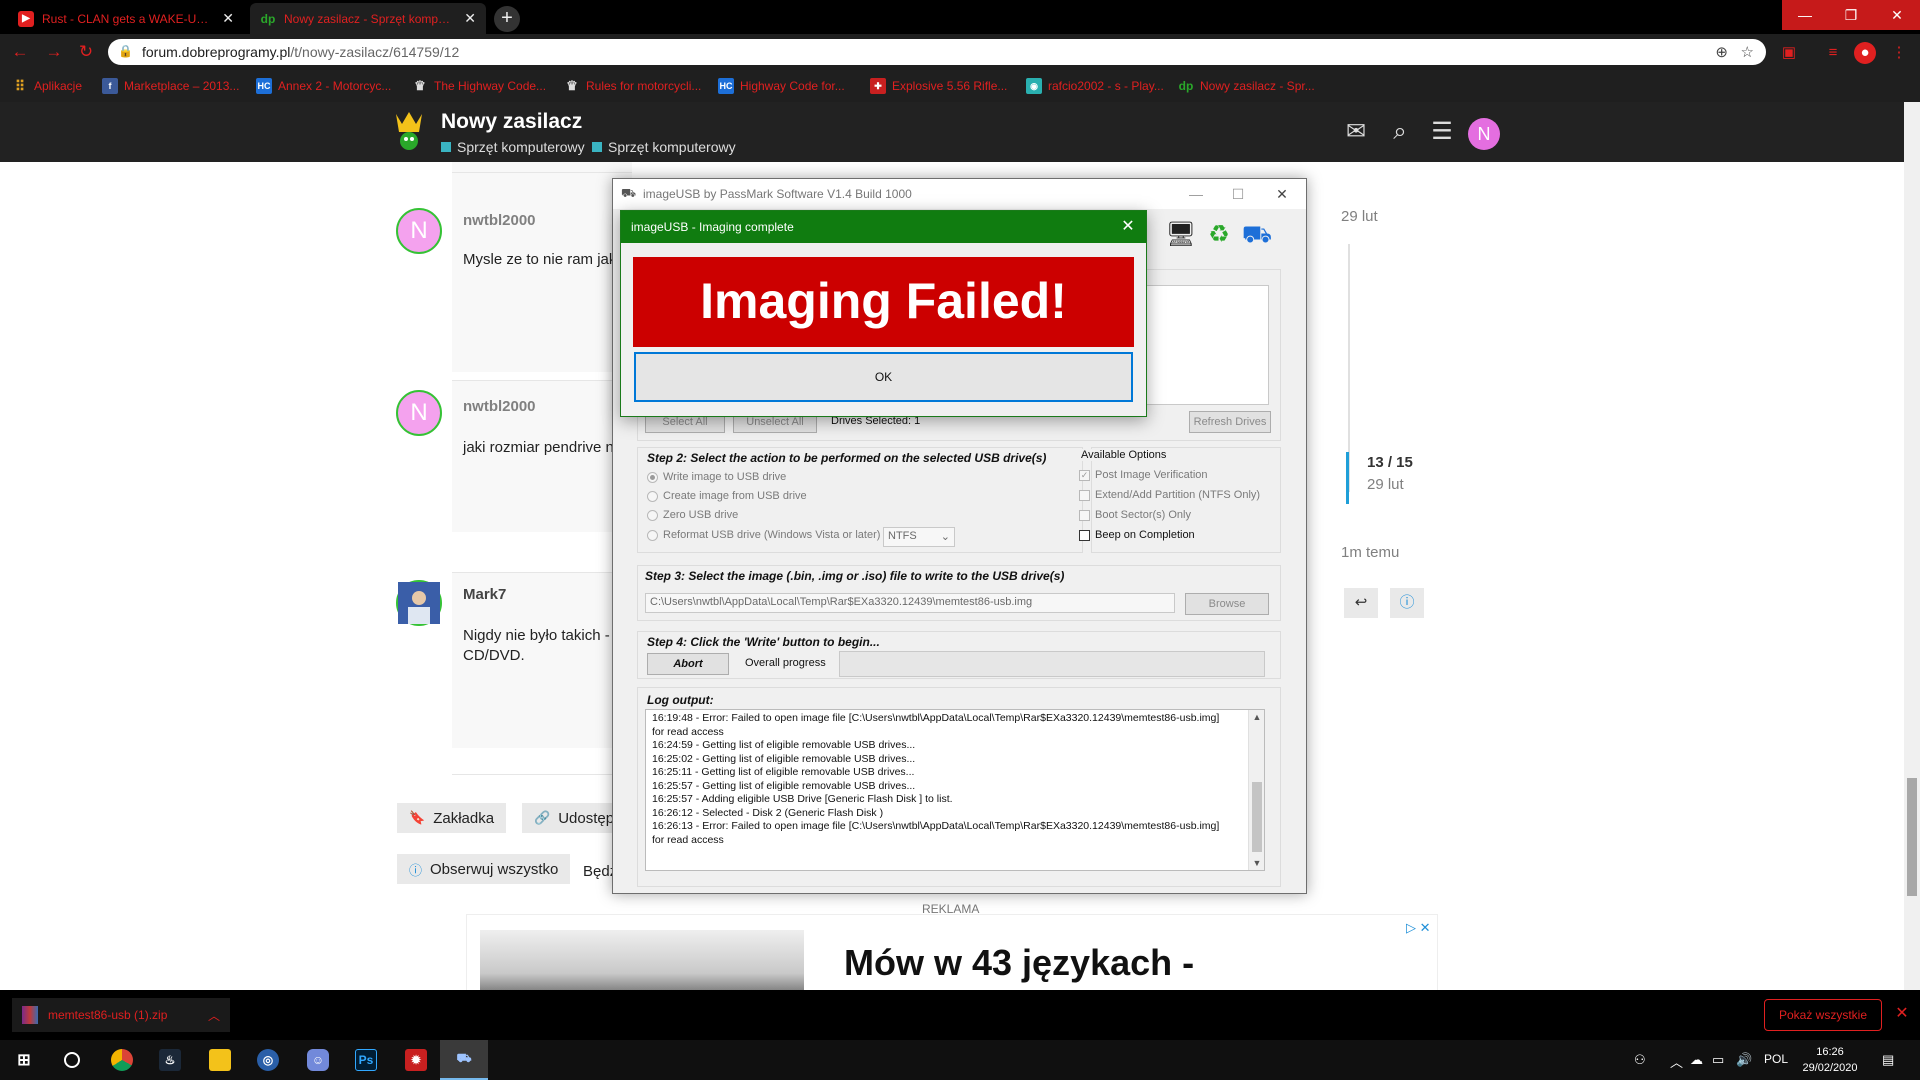  What do you see at coordinates (1359, 216) in the screenshot?
I see `timeline-start-date: 29 lut` at bounding box center [1359, 216].